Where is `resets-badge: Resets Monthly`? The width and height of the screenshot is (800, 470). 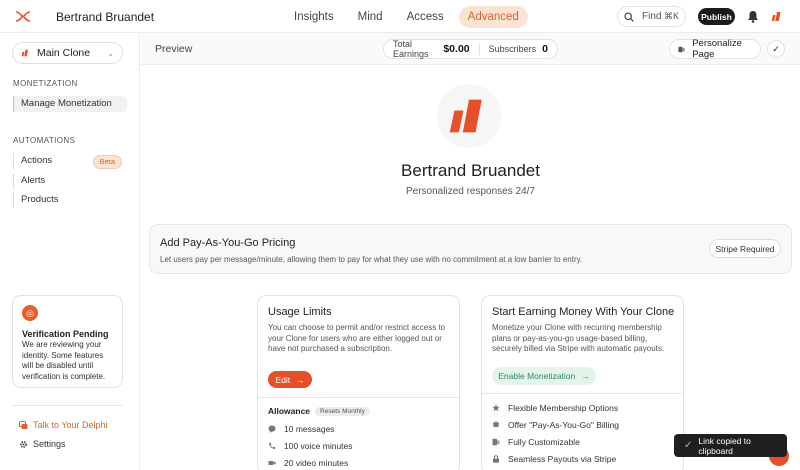 resets-badge: Resets Monthly is located at coordinates (342, 411).